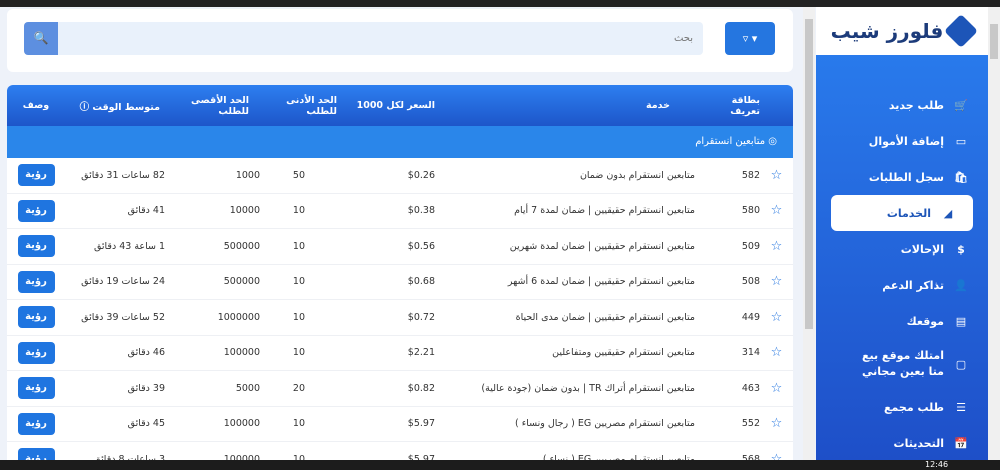 The image size is (1000, 470). I want to click on nav-icon: ☰, so click(961, 407).